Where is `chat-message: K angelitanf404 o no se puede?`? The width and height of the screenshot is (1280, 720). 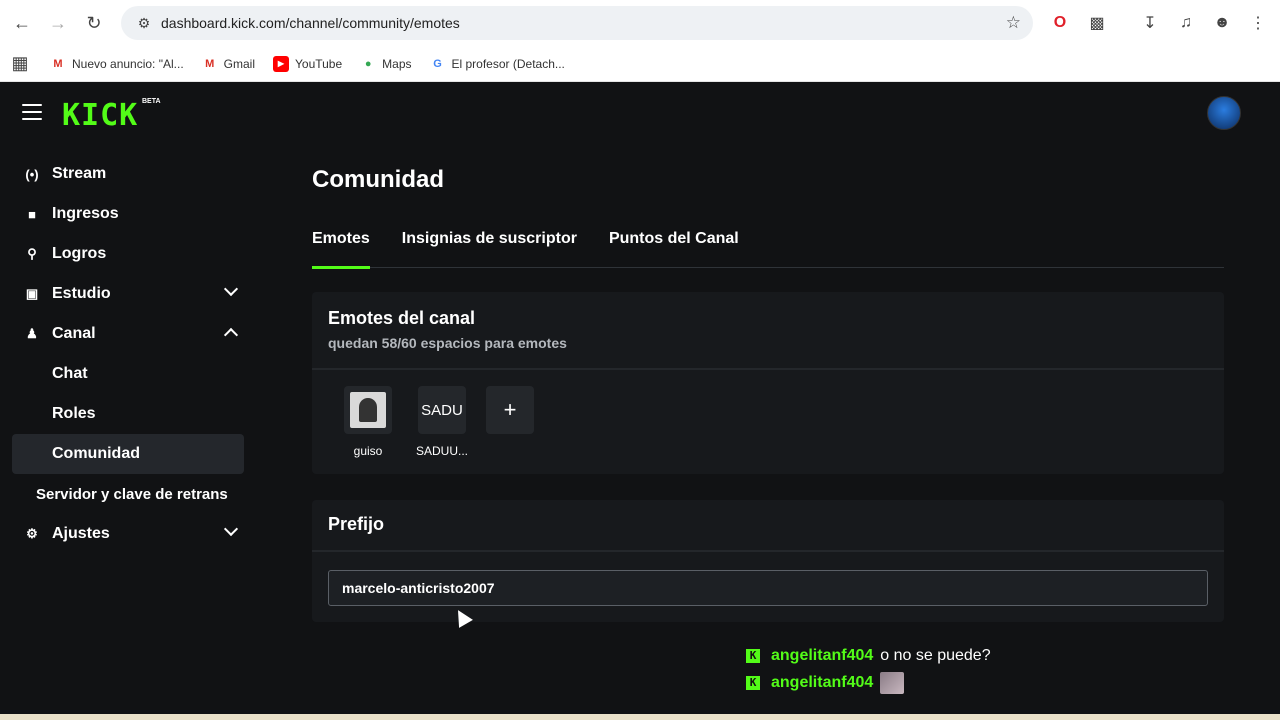
chat-message: K angelitanf404 o no se puede? is located at coordinates (868, 655).